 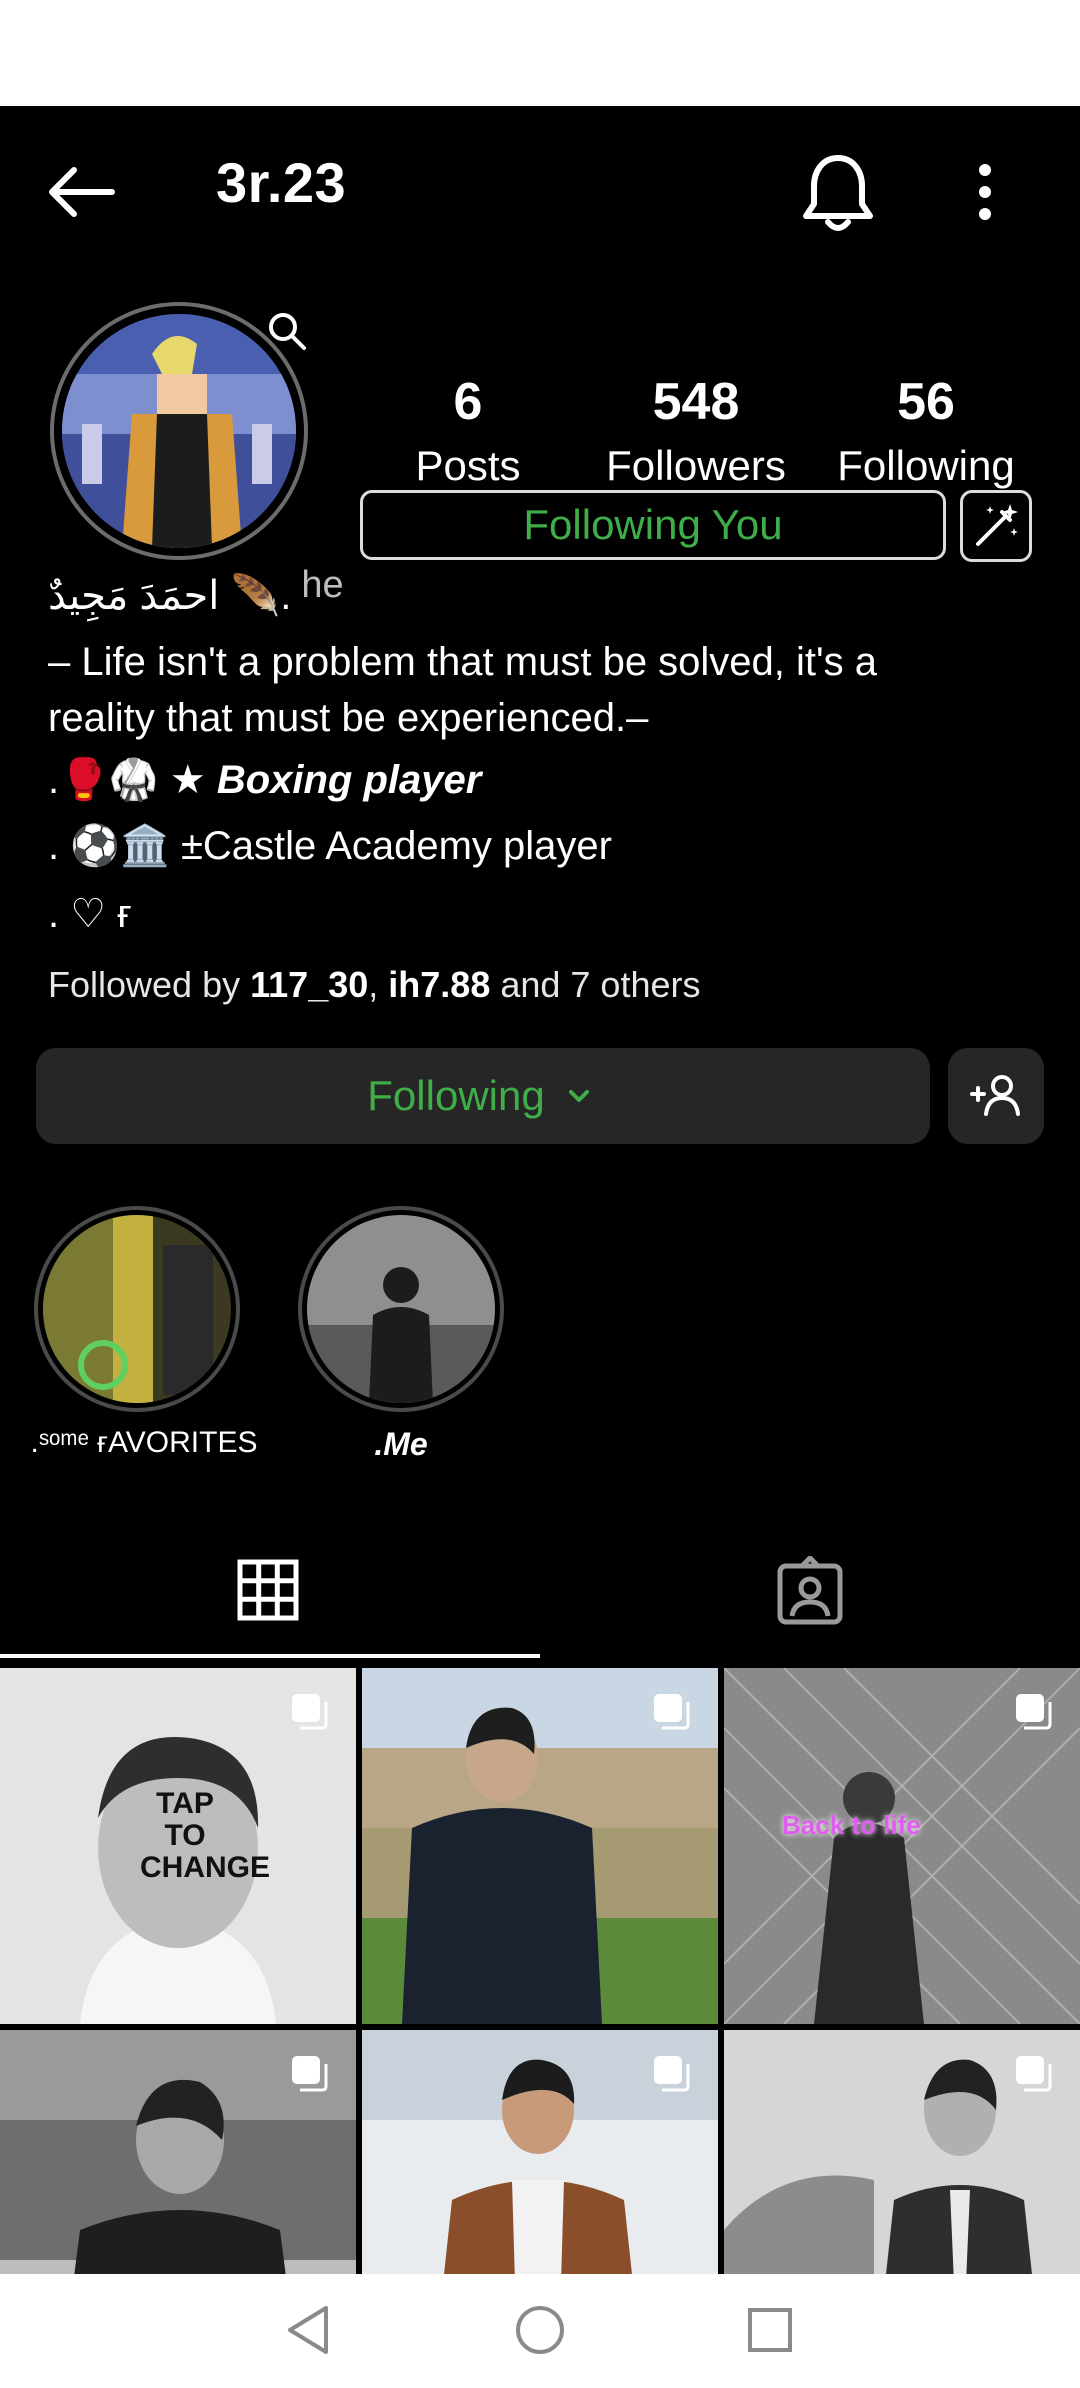 I want to click on bio-line-3-prefix: .🥊🥋 ★, so click(x=132, y=780).